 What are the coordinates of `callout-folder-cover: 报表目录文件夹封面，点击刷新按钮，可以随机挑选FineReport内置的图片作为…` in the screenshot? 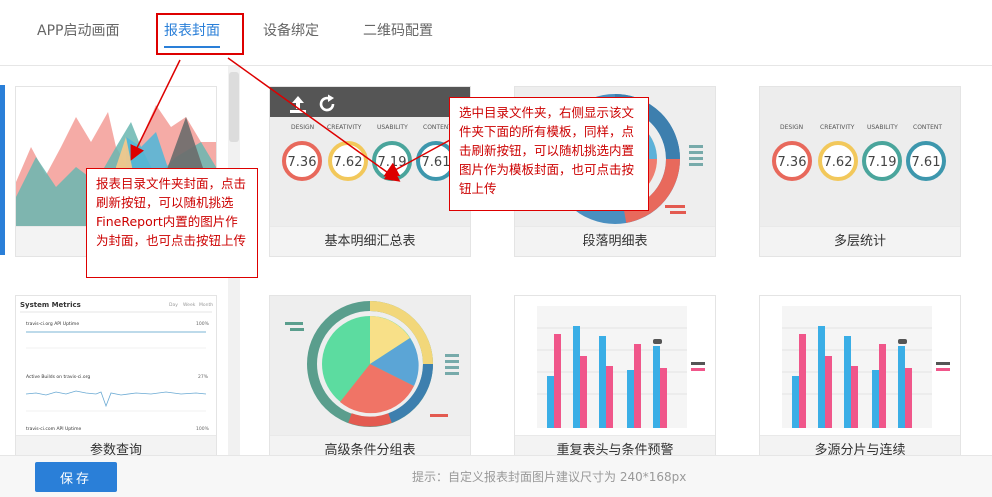 It's located at (172, 223).